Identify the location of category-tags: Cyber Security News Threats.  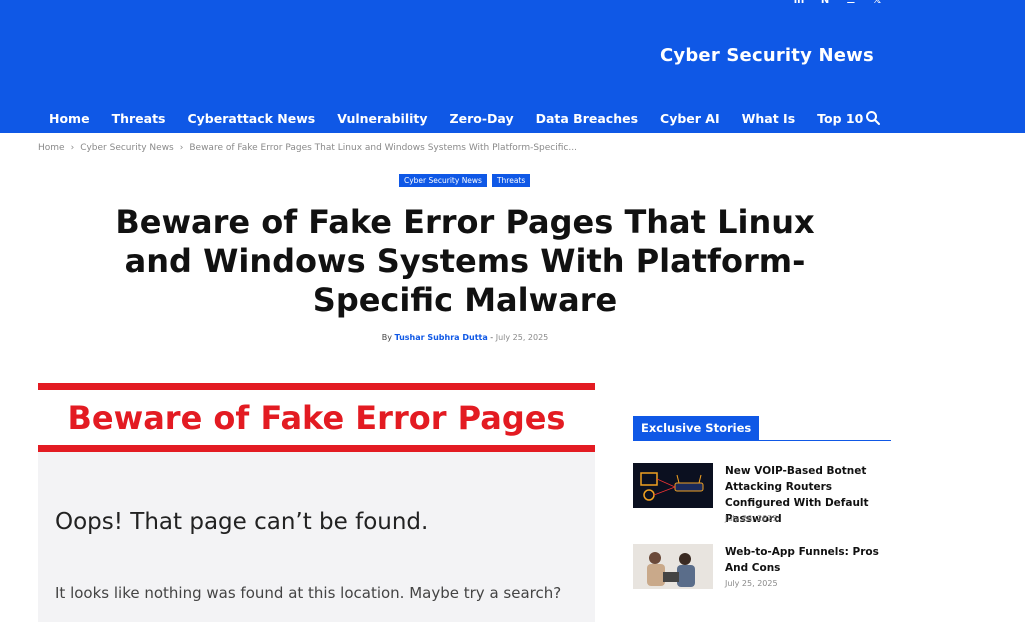
(465, 180).